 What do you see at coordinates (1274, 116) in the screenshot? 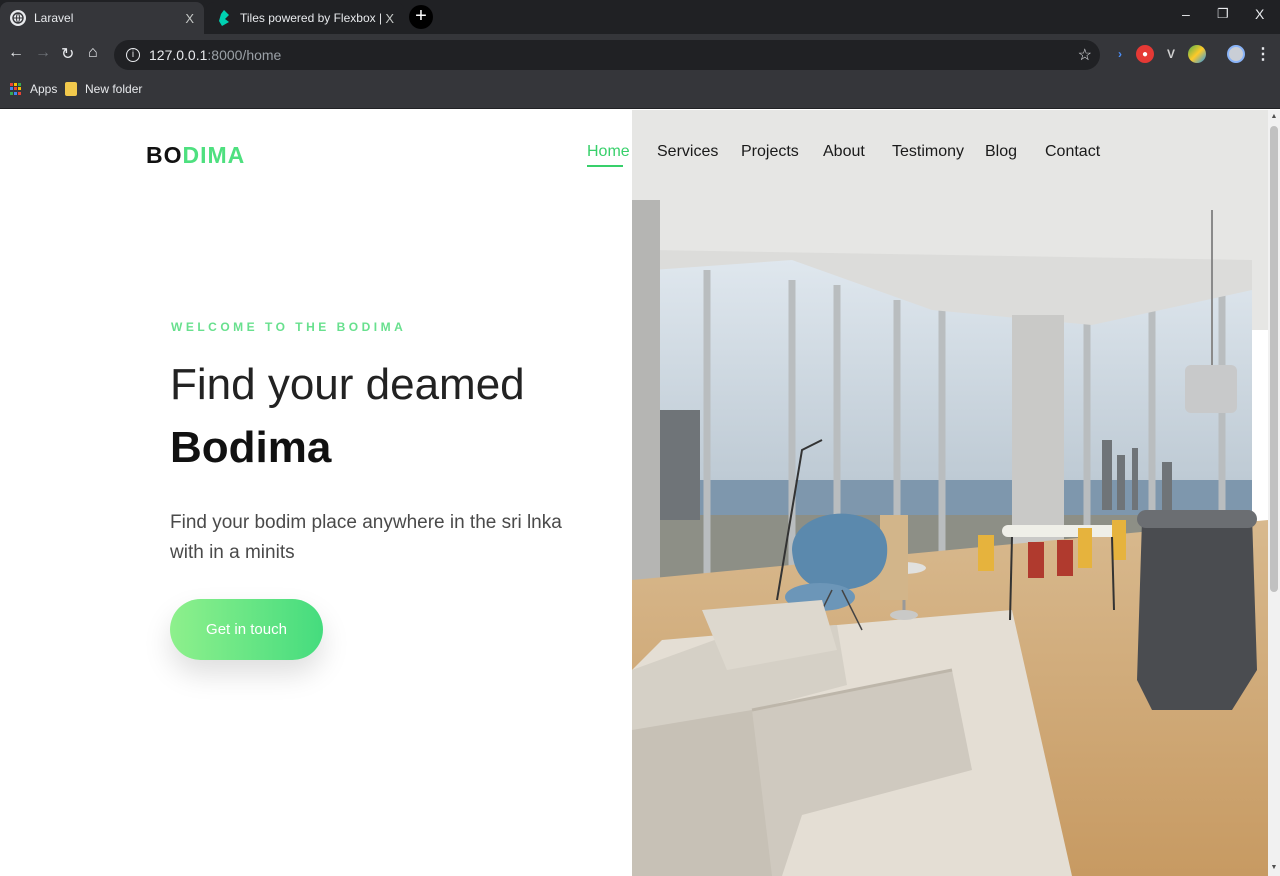
I see `scroll-up-icon: ▲` at bounding box center [1274, 116].